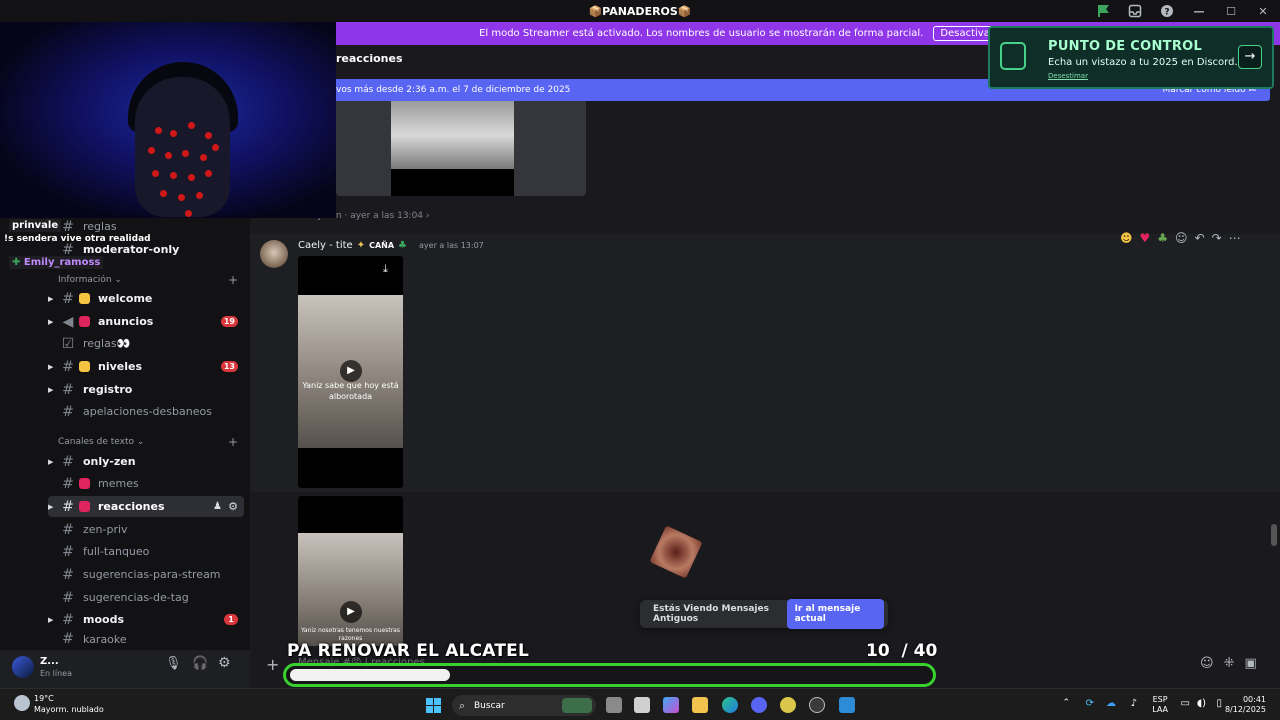  I want to click on image-photo, so click(452, 135).